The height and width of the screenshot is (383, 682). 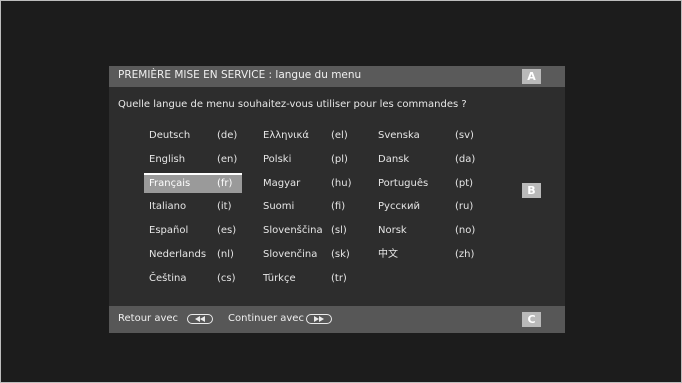 What do you see at coordinates (339, 230) in the screenshot?
I see `language-code: (sl)` at bounding box center [339, 230].